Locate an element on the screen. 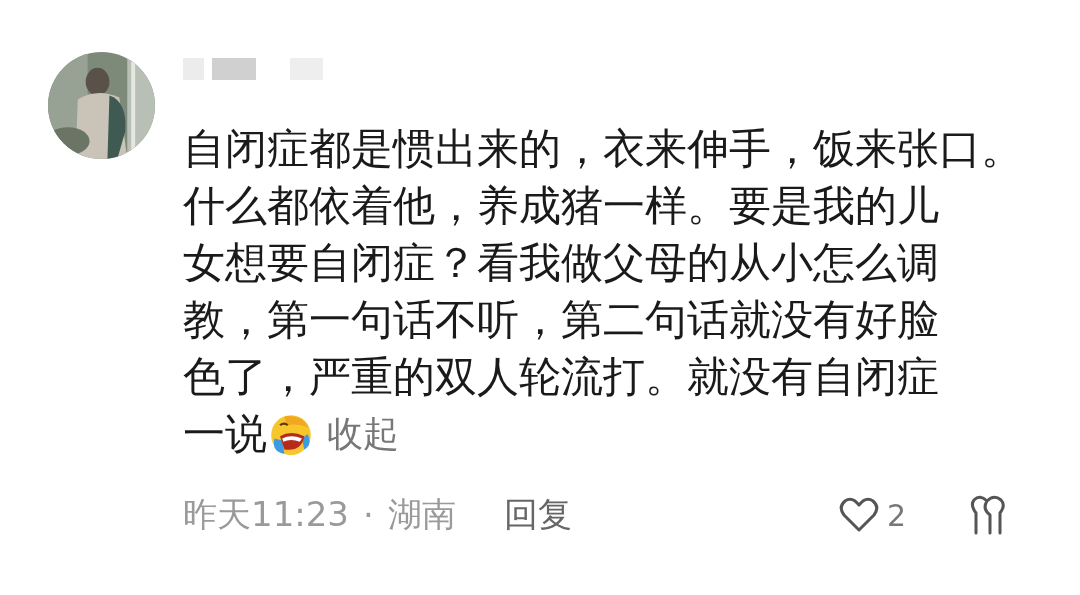 The width and height of the screenshot is (1080, 595). heart-icon is located at coordinates (858, 515).